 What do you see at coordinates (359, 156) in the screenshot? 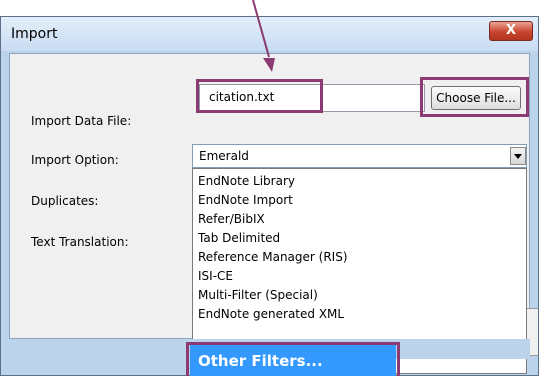
I see `import-option-select: Emerald` at bounding box center [359, 156].